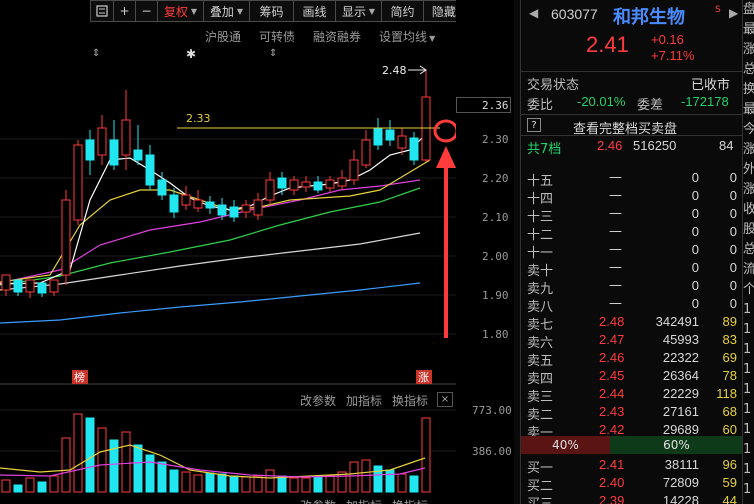 This screenshot has width=754, height=504. Describe the element at coordinates (632, 377) in the screenshot. I see `ask-level-row: 卖四 2.45 26364 78` at that location.